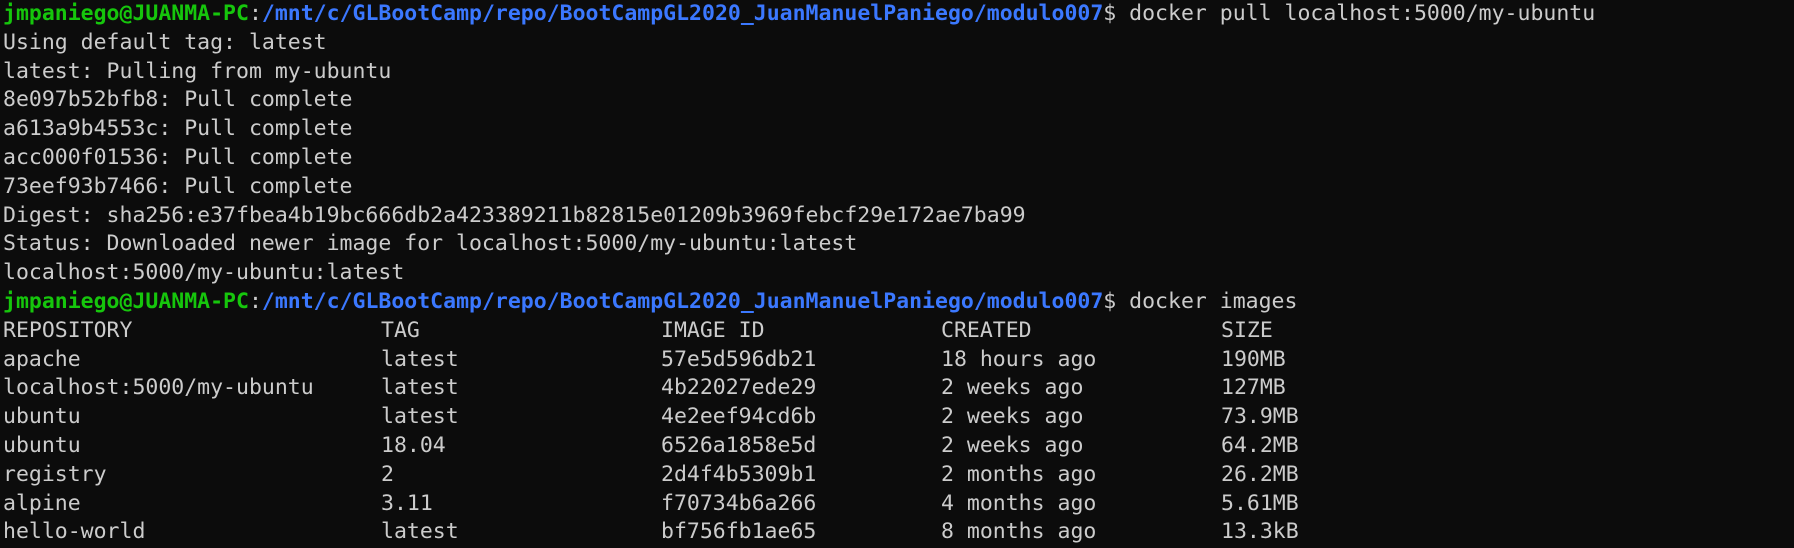  What do you see at coordinates (158, 388) in the screenshot?
I see `cell-repository: localhost:5000/my-ubuntu` at bounding box center [158, 388].